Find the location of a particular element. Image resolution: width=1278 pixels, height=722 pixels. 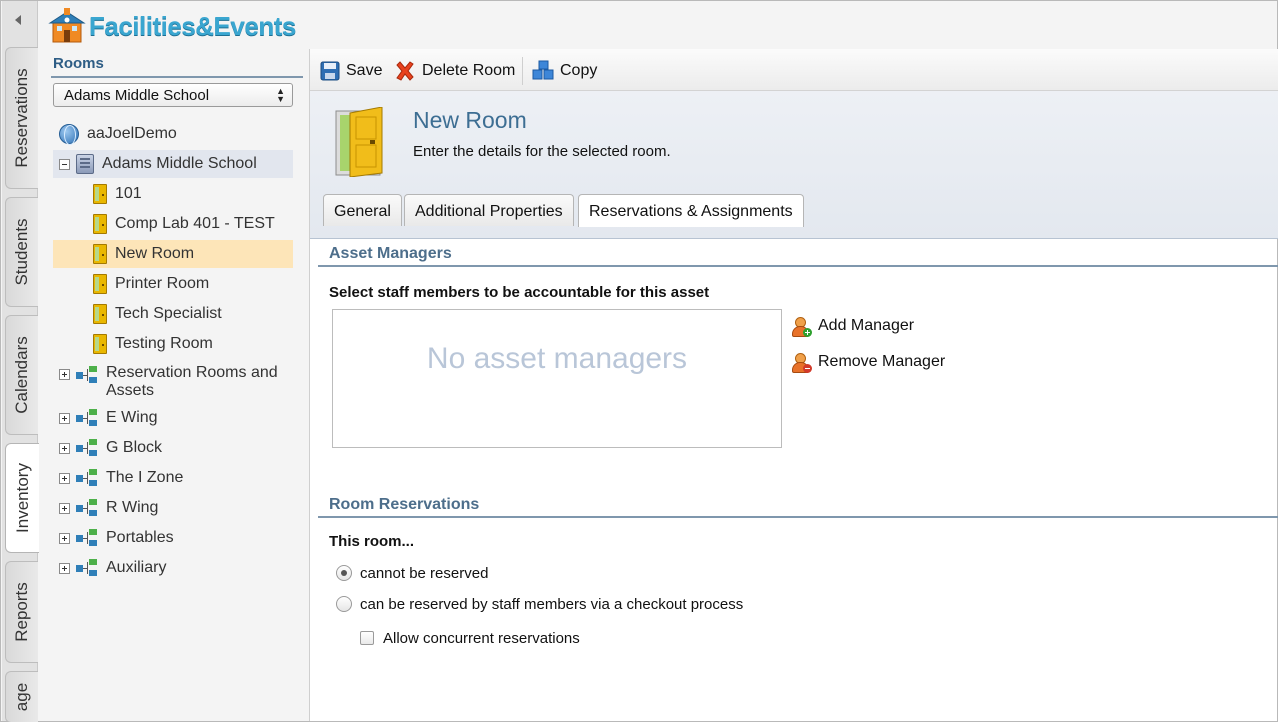

app-name: Facilities&Events is located at coordinates (192, 25).